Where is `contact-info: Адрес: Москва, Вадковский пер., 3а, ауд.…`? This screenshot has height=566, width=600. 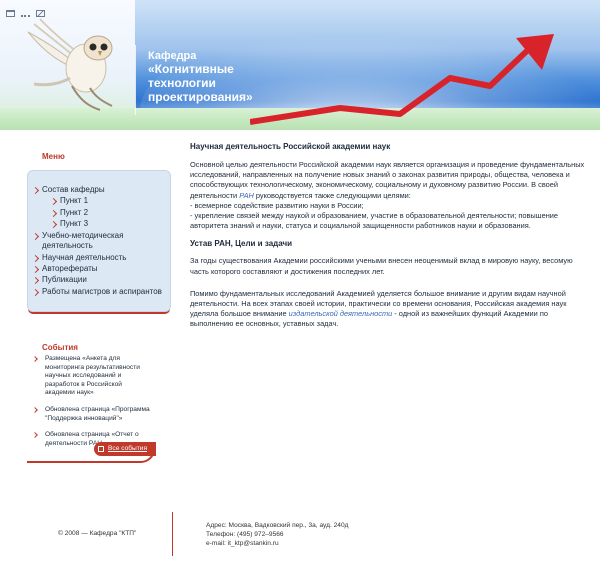
contact-info: Адрес: Москва, Вадковский пер., 3а, ауд.… is located at coordinates (277, 534).